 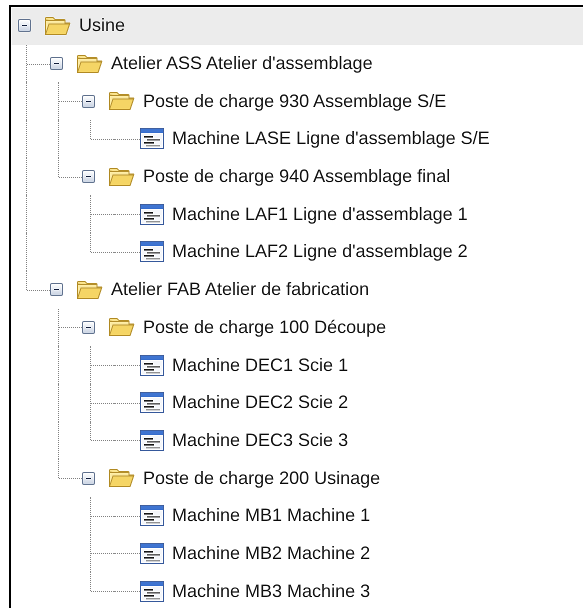 What do you see at coordinates (240, 289) in the screenshot?
I see `tree-item-label: Atelier FAB Atelier de fabrication` at bounding box center [240, 289].